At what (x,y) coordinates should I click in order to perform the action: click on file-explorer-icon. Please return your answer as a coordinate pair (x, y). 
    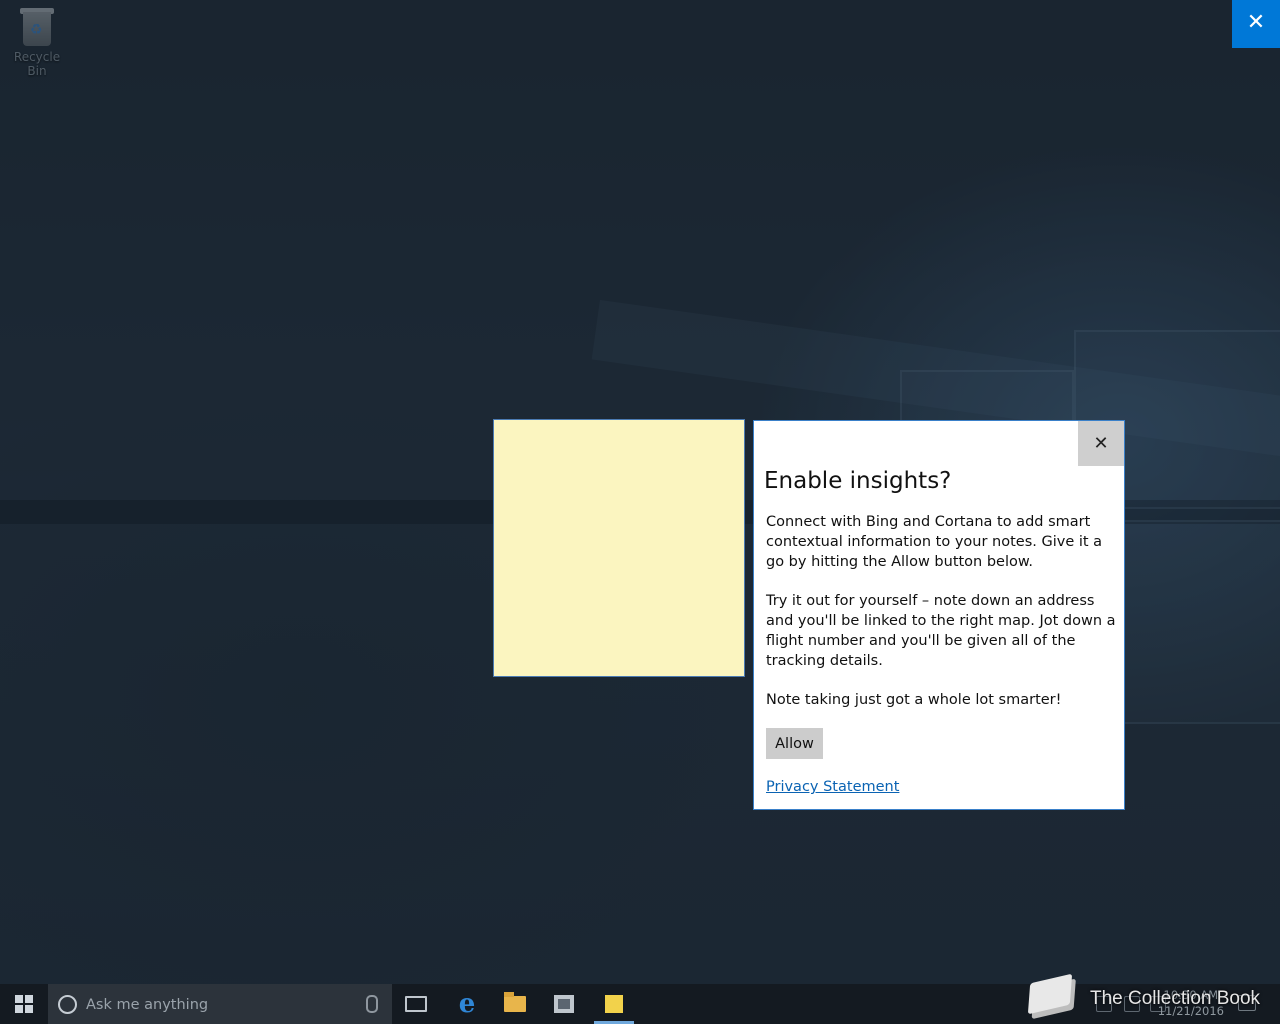
    Looking at the image, I should click on (515, 1002).